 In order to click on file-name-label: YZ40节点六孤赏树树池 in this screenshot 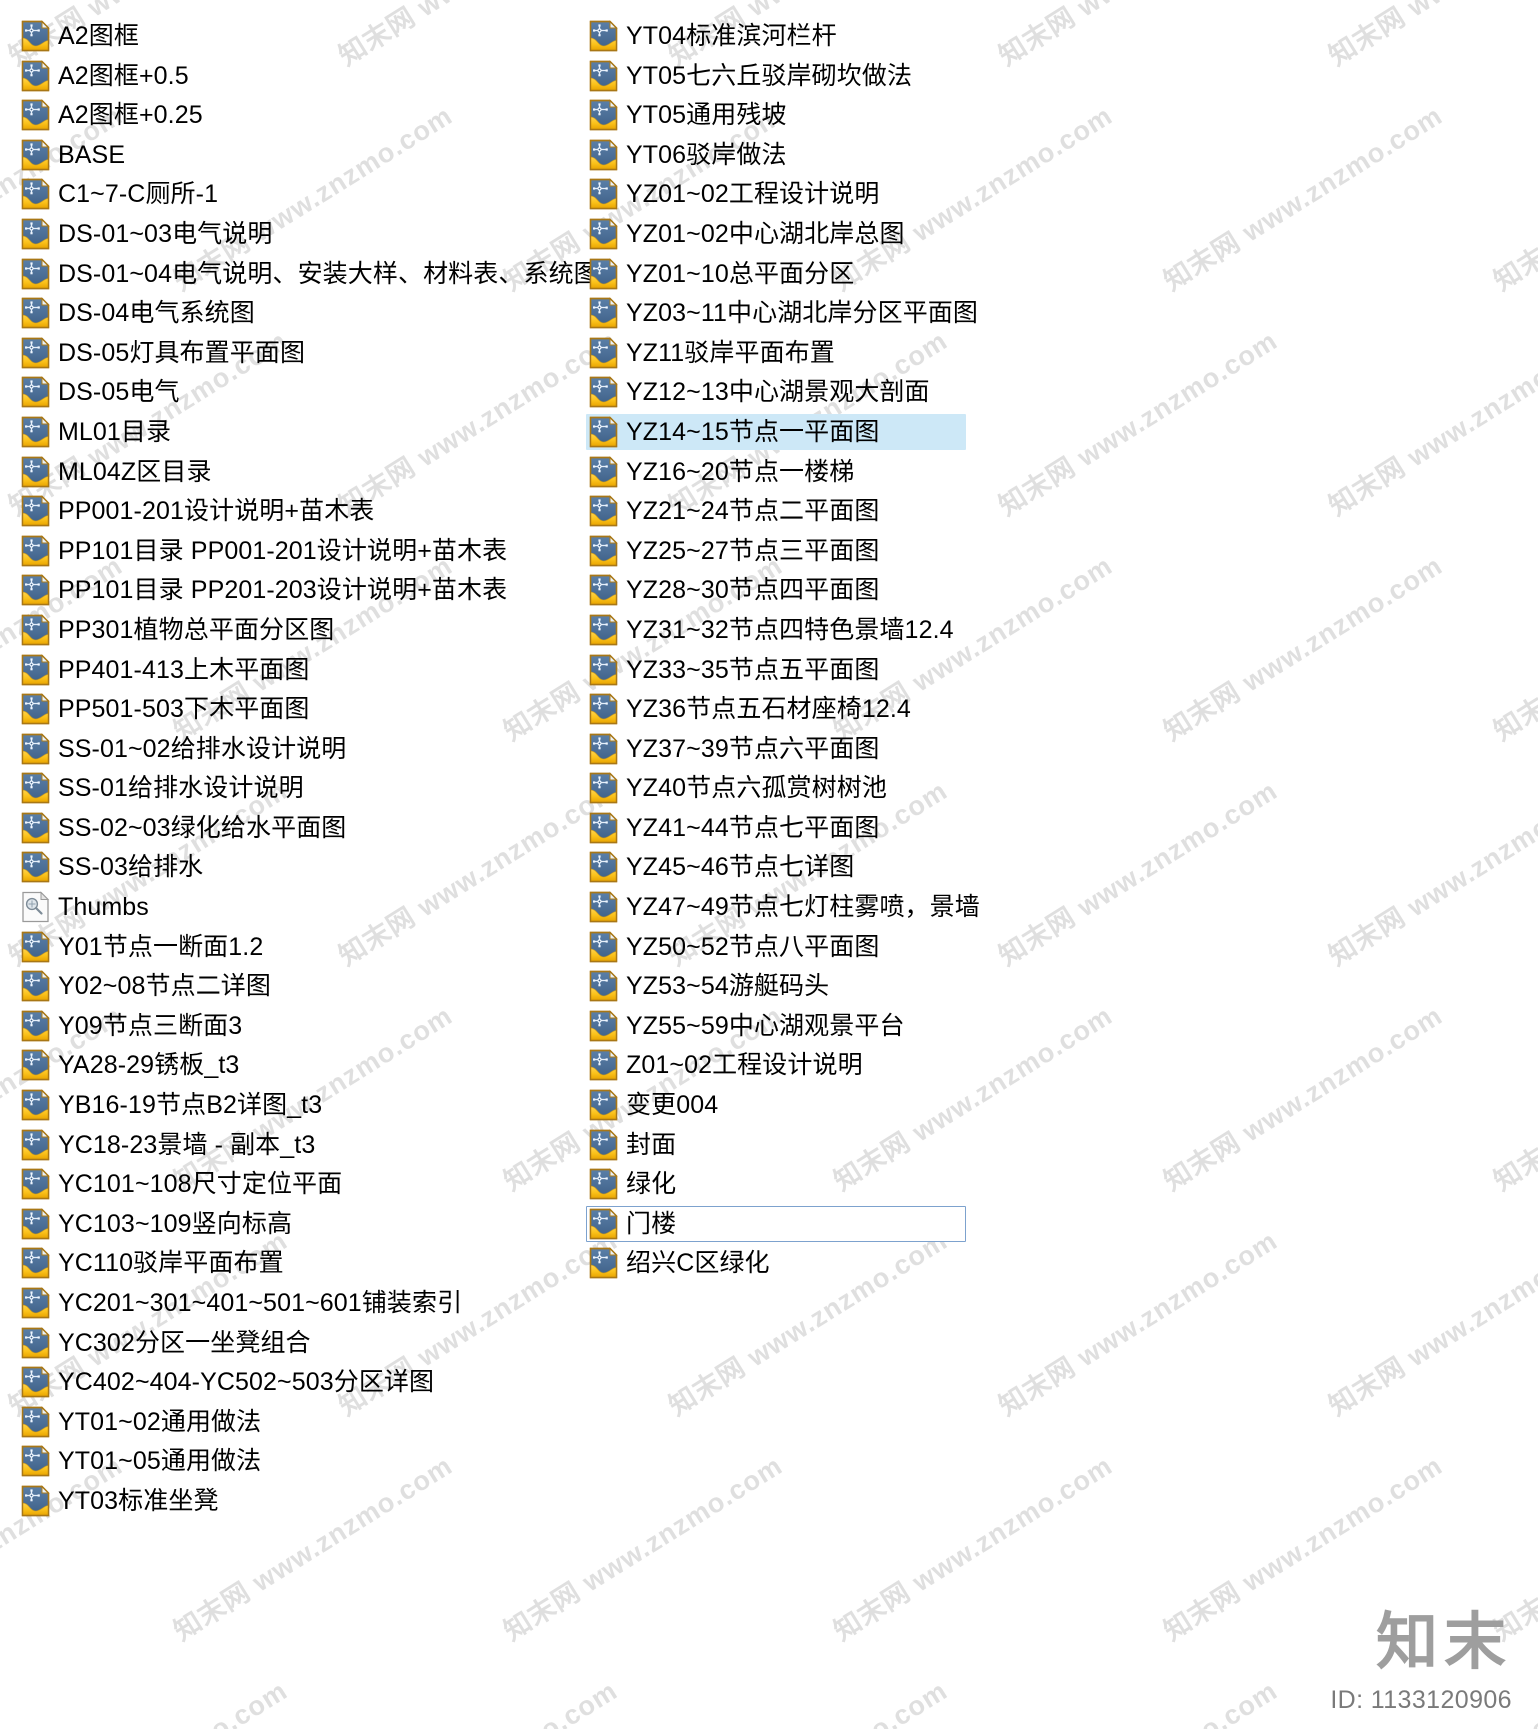, I will do `click(756, 788)`.